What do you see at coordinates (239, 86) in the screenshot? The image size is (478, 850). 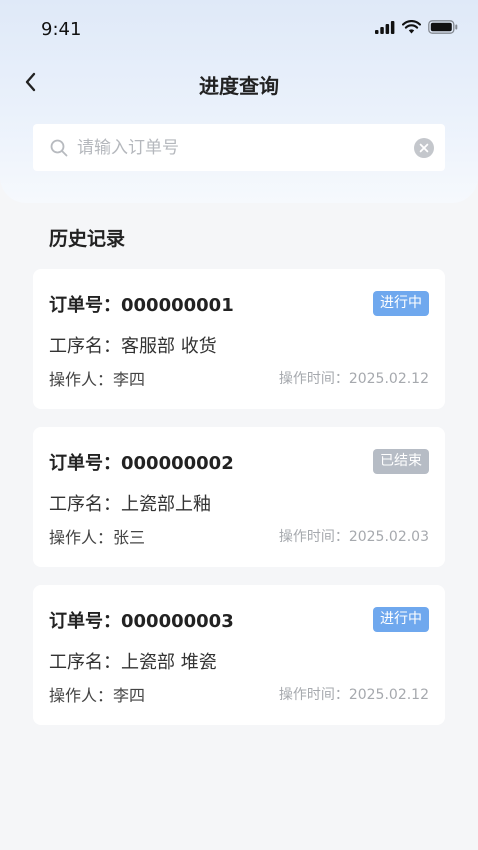 I see `page-title: 进度查询` at bounding box center [239, 86].